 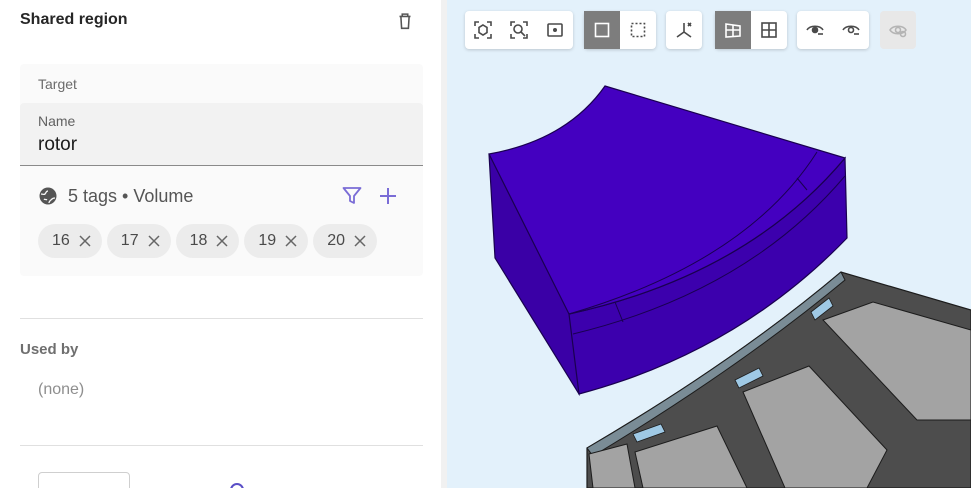 I want to click on tag-chip: 18, so click(x=207, y=241).